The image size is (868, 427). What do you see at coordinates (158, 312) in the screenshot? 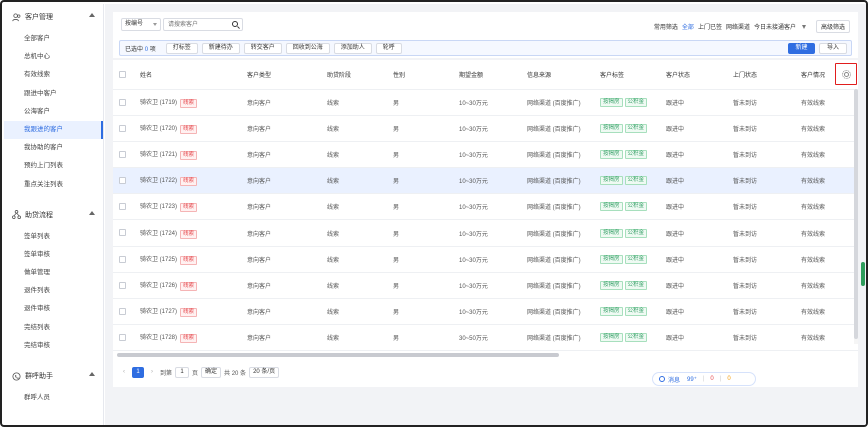
I see `customer-name: 骑农卫 (1727)` at bounding box center [158, 312].